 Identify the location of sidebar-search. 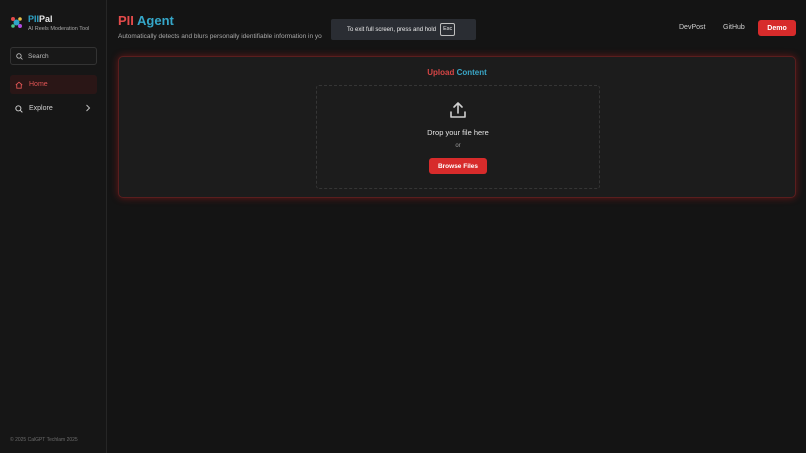
(53, 56).